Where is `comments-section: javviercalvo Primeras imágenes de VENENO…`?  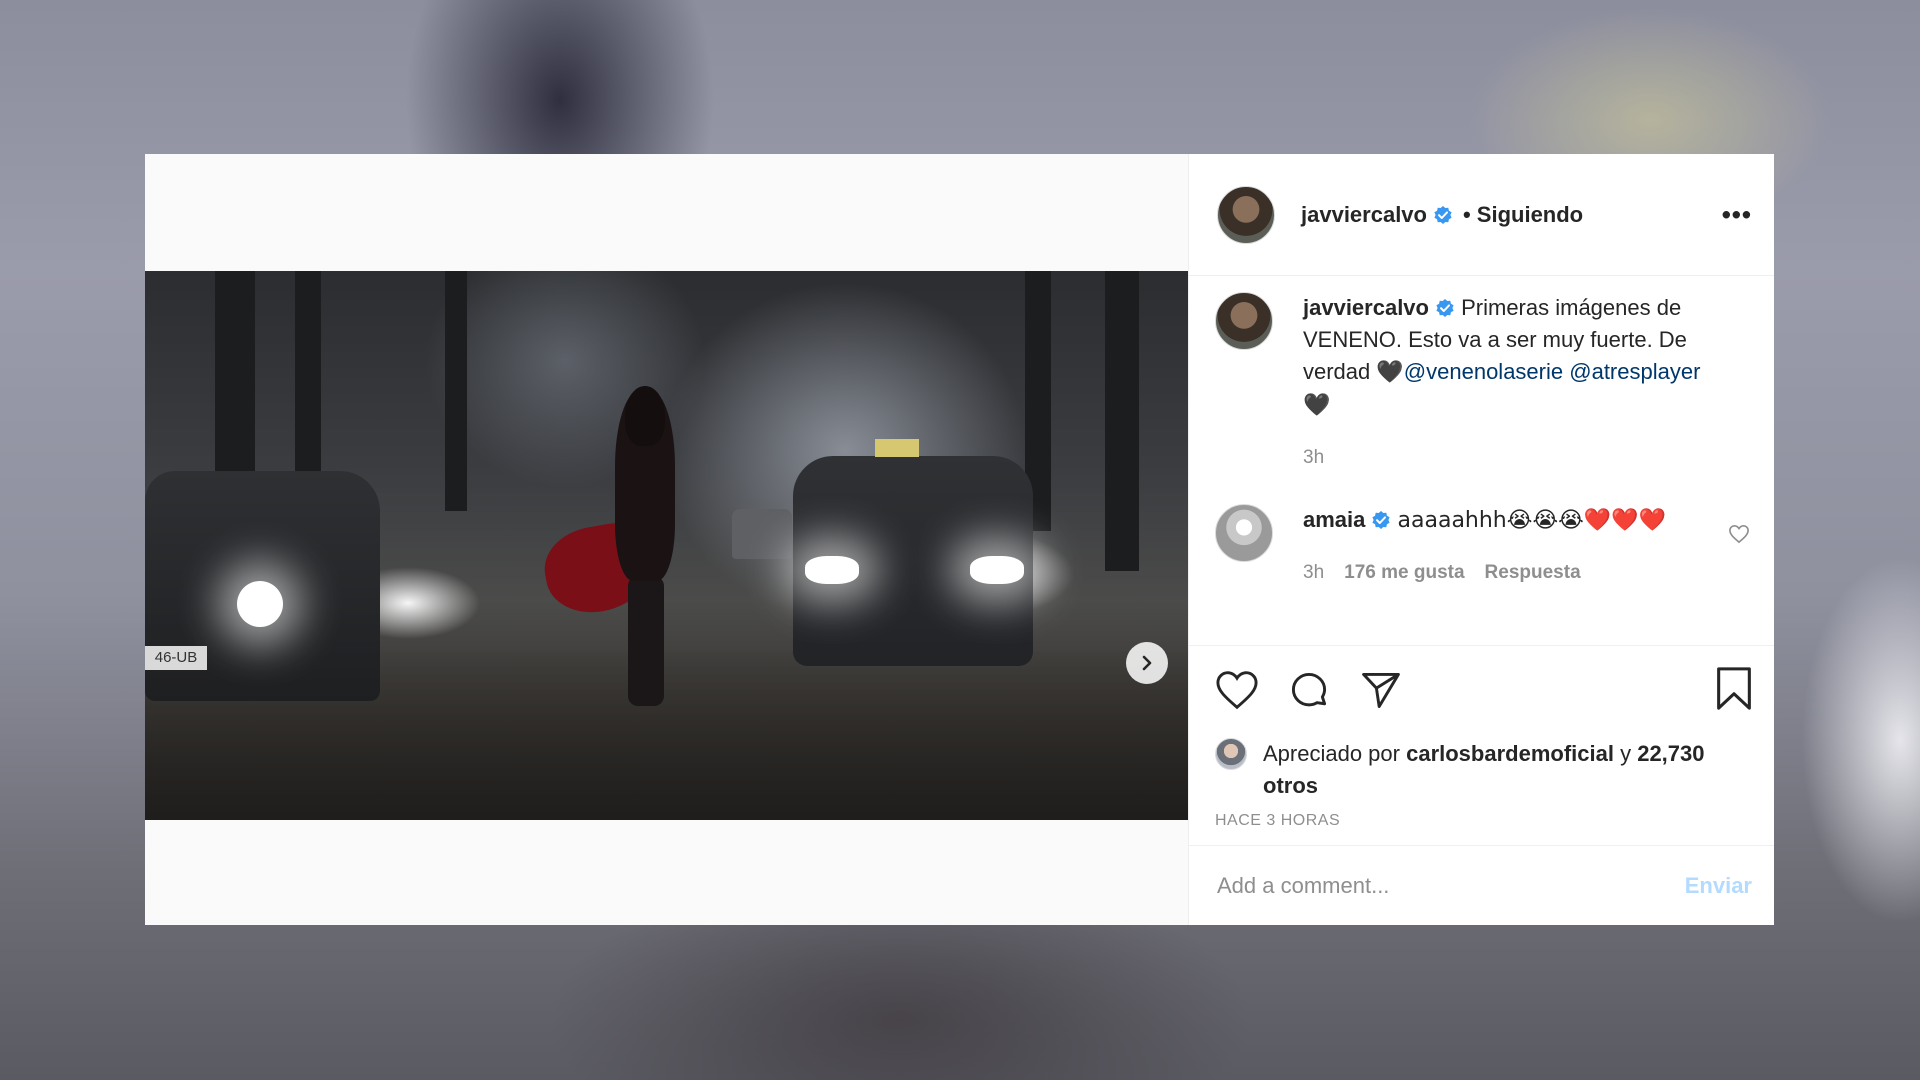 comments-section: javviercalvo Primeras imágenes de VENENO… is located at coordinates (1481, 461).